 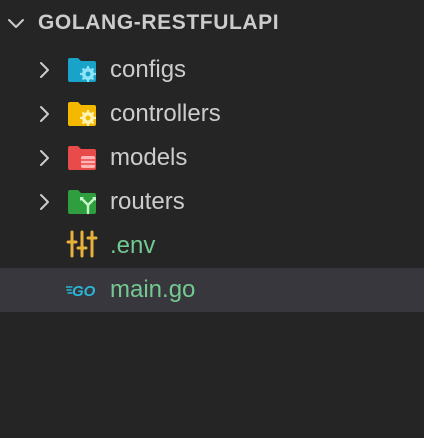 I want to click on tree-item-label: routers, so click(x=147, y=201).